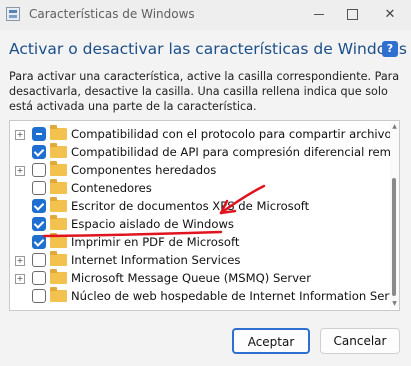 Image resolution: width=411 pixels, height=366 pixels. Describe the element at coordinates (152, 224) in the screenshot. I see `feature-label: Espacio aislado de Windows` at that location.